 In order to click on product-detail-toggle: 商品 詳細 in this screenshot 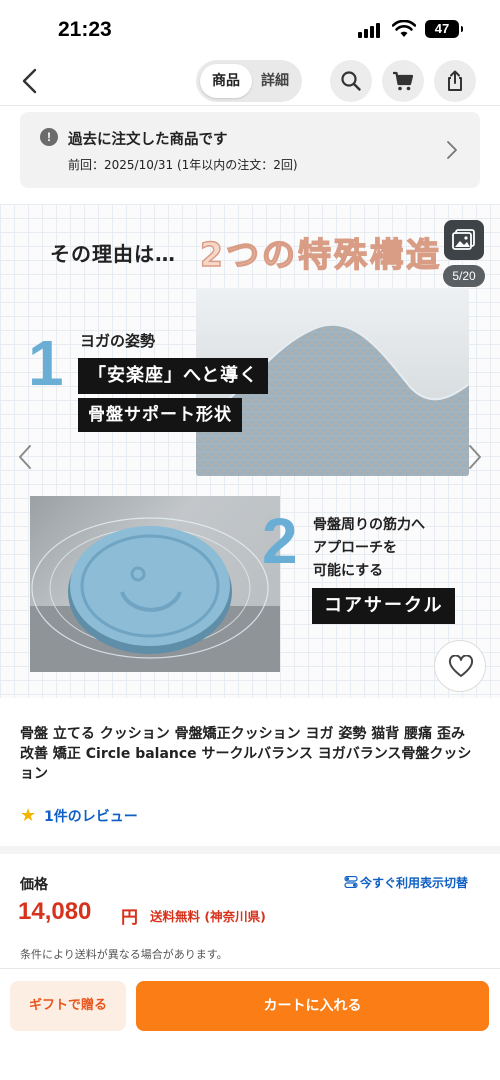, I will do `click(249, 81)`.